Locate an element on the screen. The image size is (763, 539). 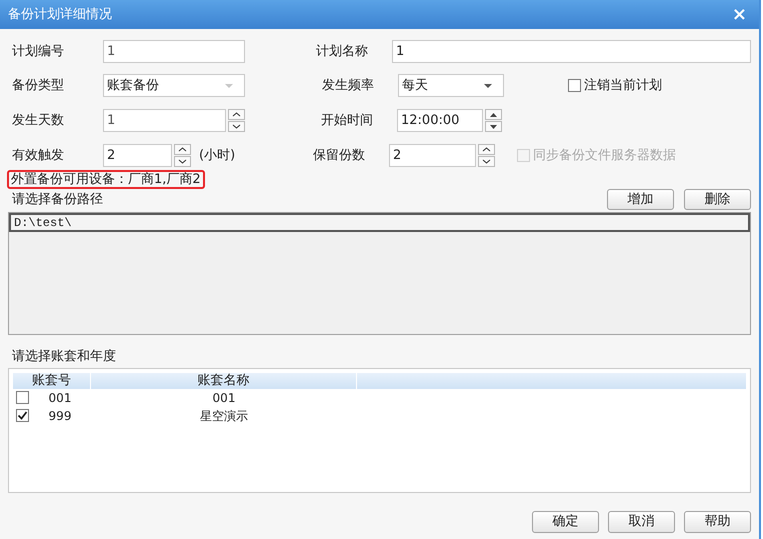
field-label: 计划编号 is located at coordinates (38, 51).